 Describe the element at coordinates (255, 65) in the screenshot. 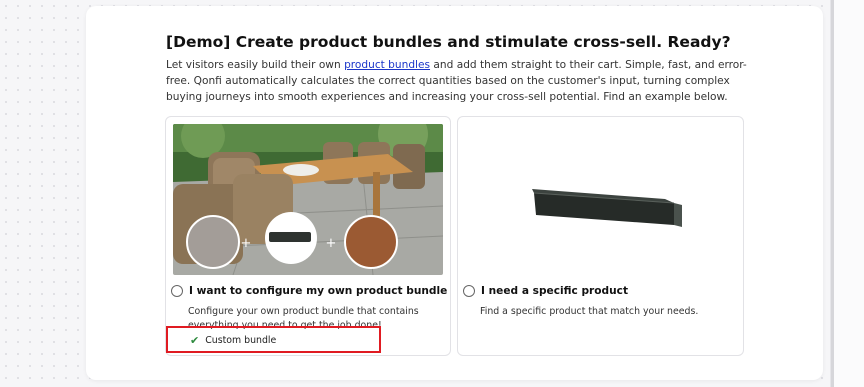

I see `description-text-start: Let visitors easily build their own` at that location.